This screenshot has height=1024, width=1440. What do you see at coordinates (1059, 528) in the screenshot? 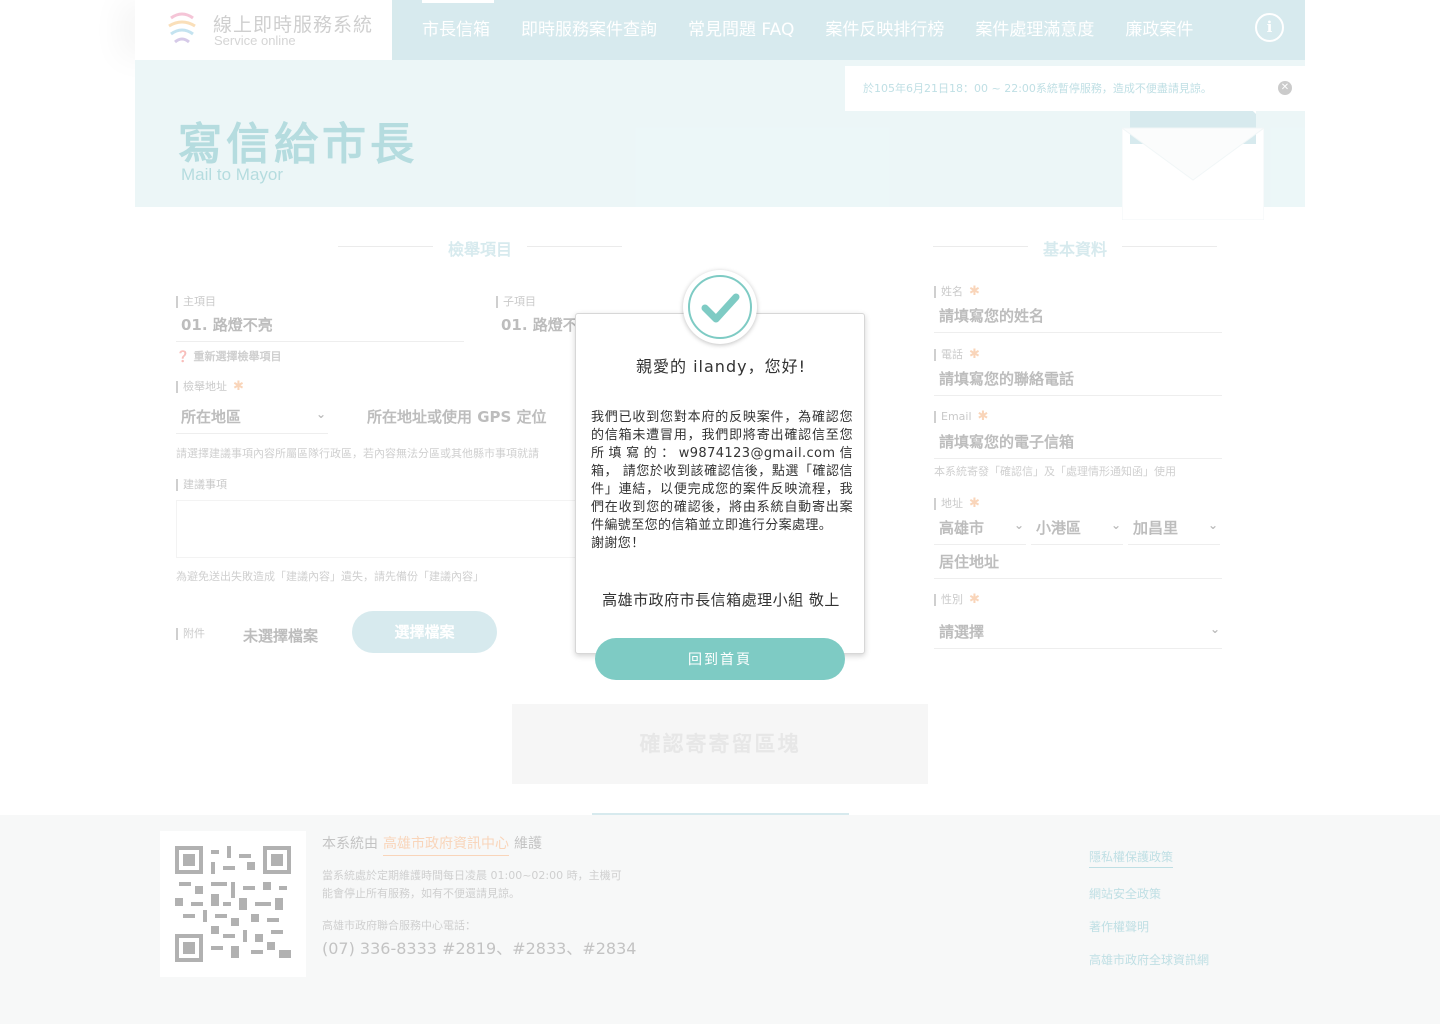
I see `district-select-2-text: 小港區` at bounding box center [1059, 528].